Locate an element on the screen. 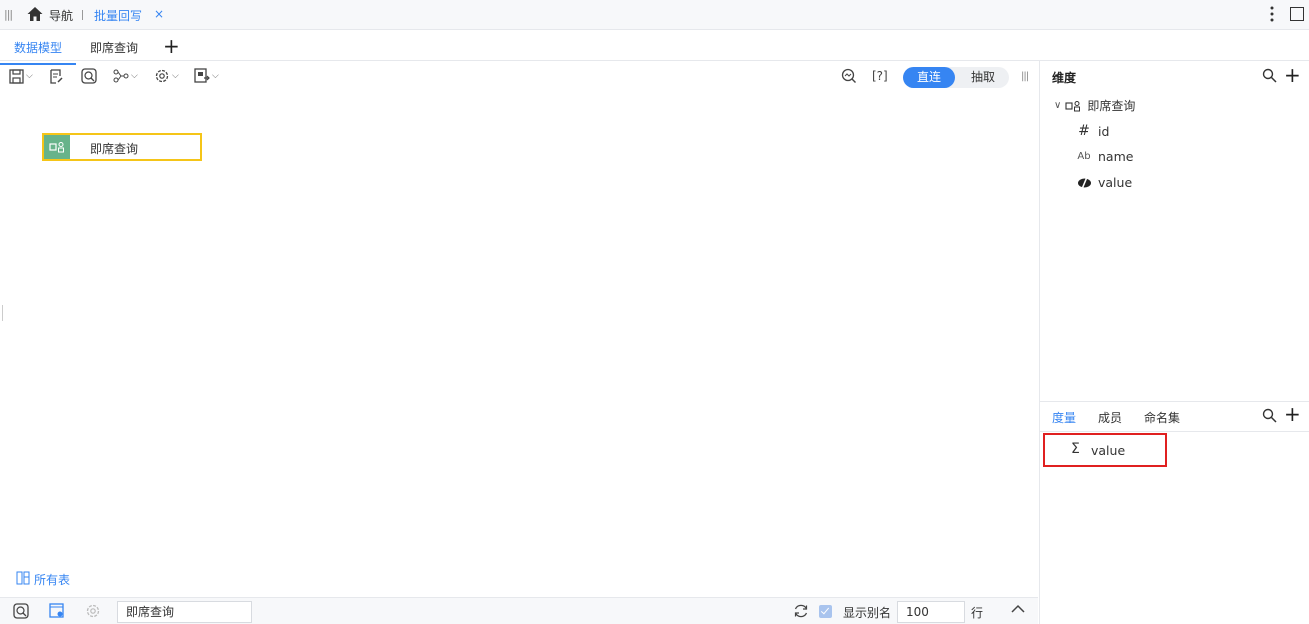 The width and height of the screenshot is (1309, 624). dimension-table-node: ∨ 即席查询 is located at coordinates (1094, 105).